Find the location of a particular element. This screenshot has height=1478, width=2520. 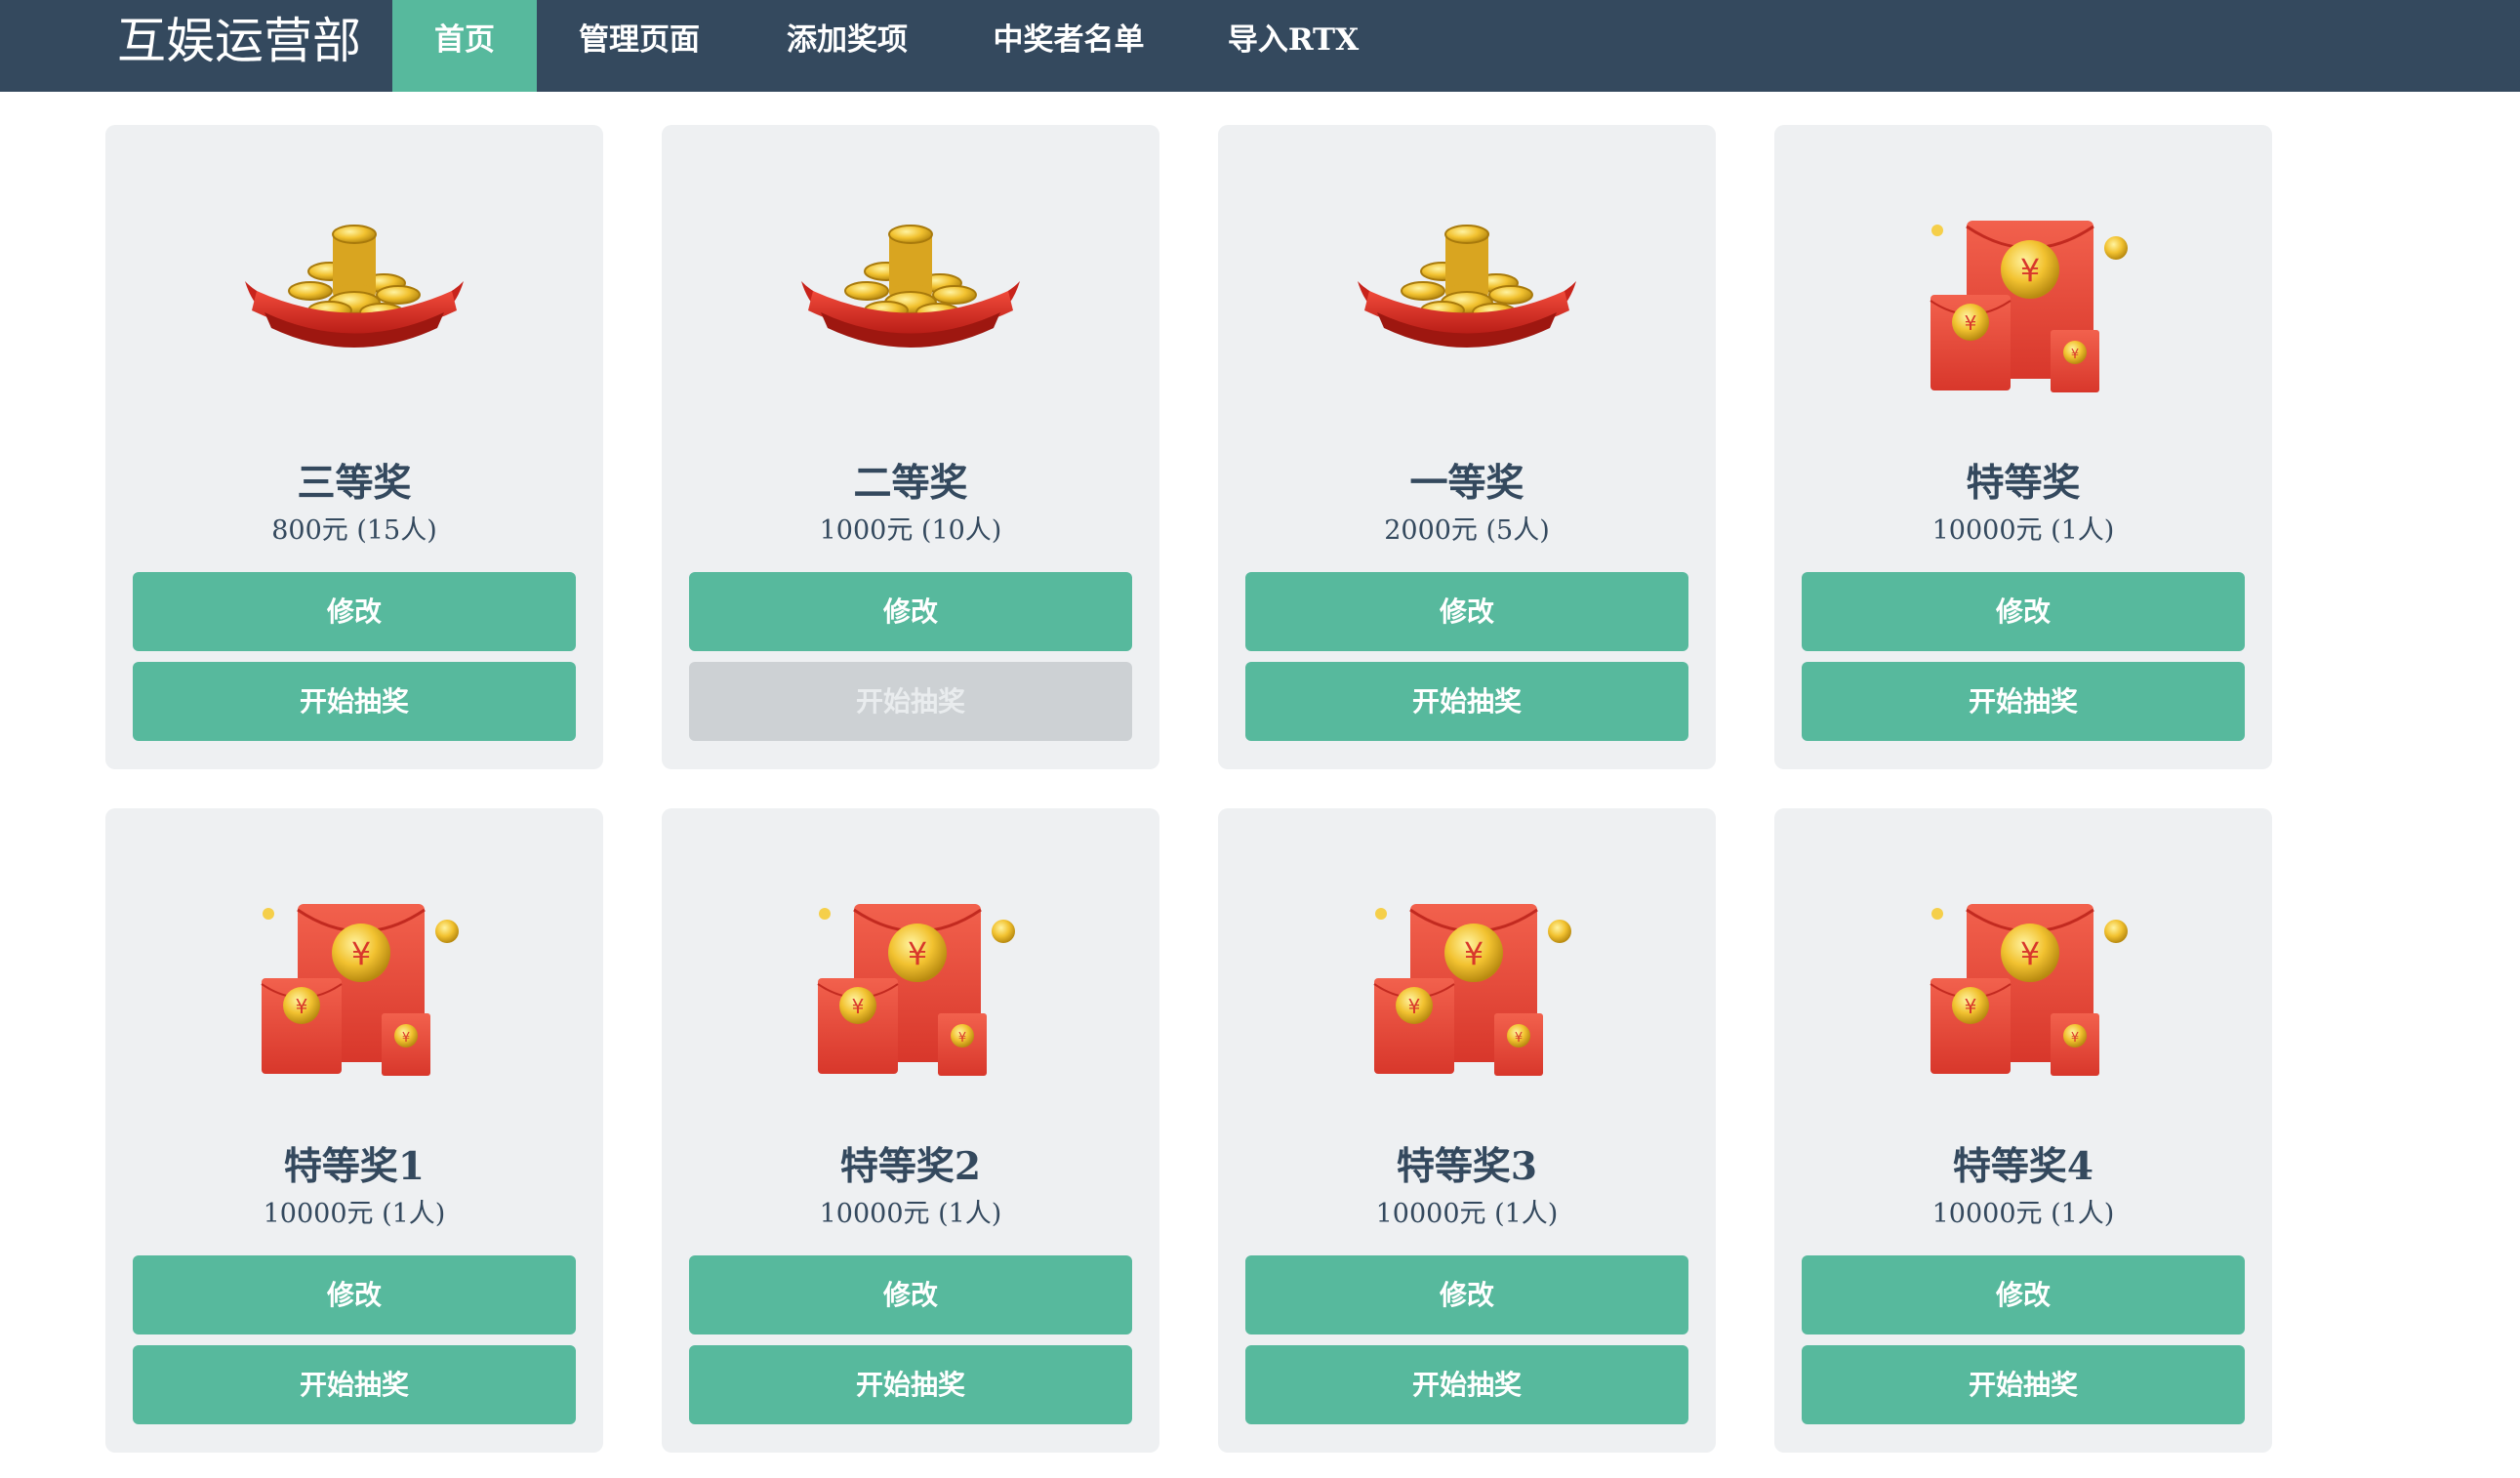

nav-item-winners: 中奖者名单 is located at coordinates (1068, 46).